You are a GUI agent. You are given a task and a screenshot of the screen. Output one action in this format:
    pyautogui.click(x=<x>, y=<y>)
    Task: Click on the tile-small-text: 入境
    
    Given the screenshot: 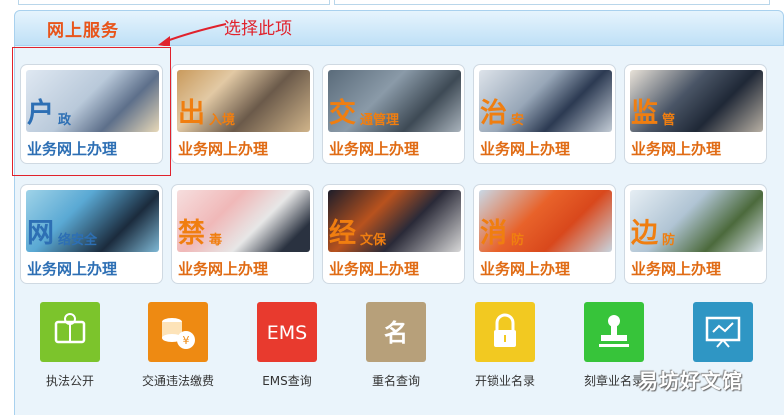 What is the action you would take?
    pyautogui.click(x=222, y=120)
    